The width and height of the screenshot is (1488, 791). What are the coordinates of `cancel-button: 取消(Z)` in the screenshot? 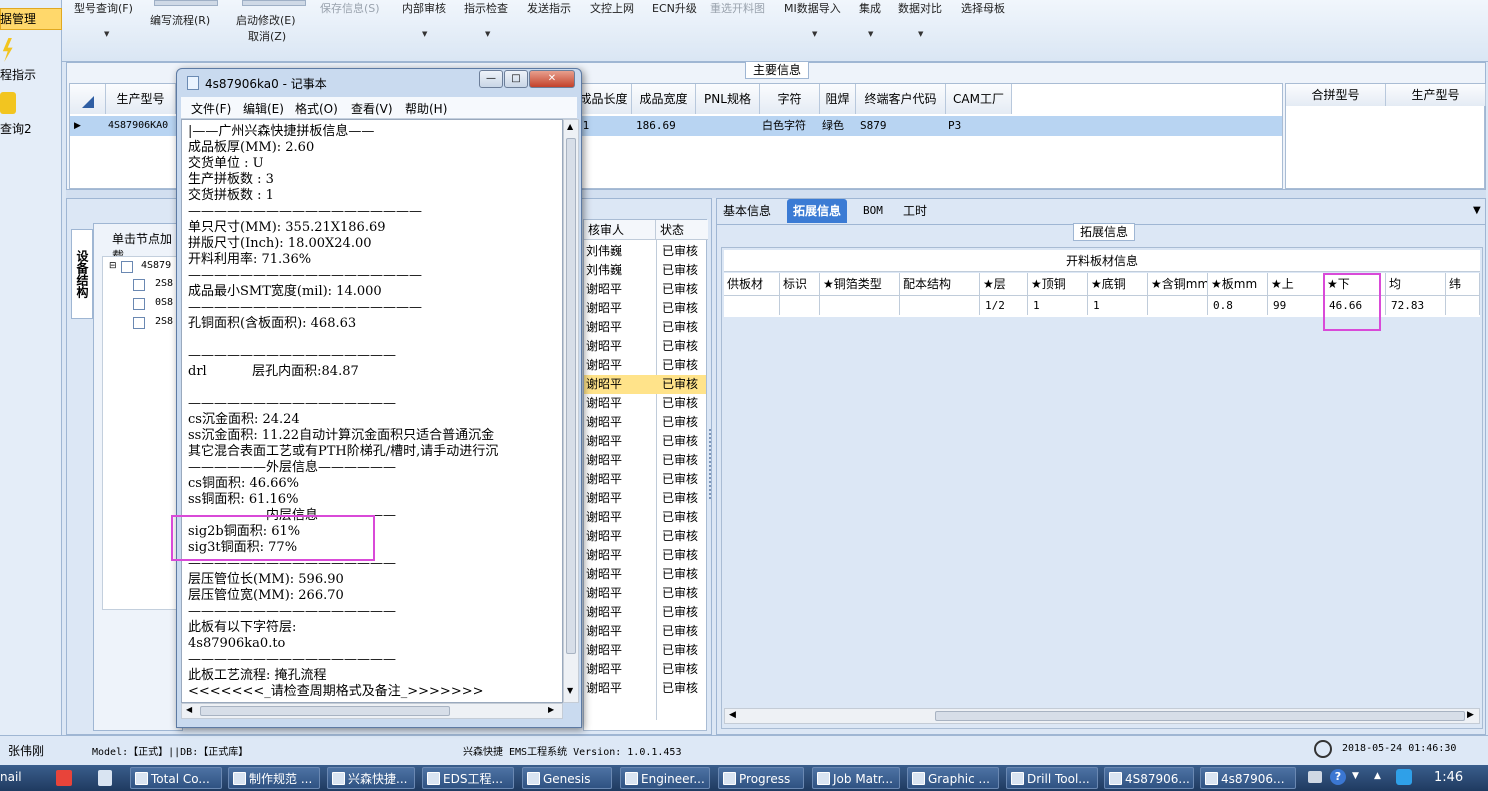 It's located at (267, 36).